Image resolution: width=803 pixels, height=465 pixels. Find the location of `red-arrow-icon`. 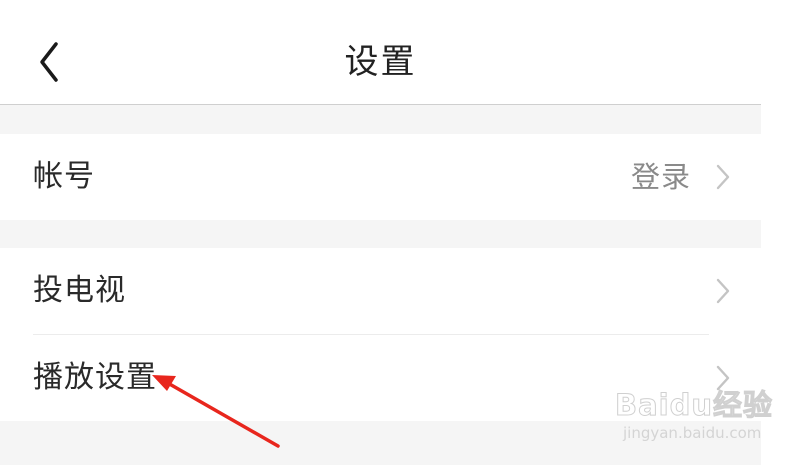

red-arrow-icon is located at coordinates (216, 411).